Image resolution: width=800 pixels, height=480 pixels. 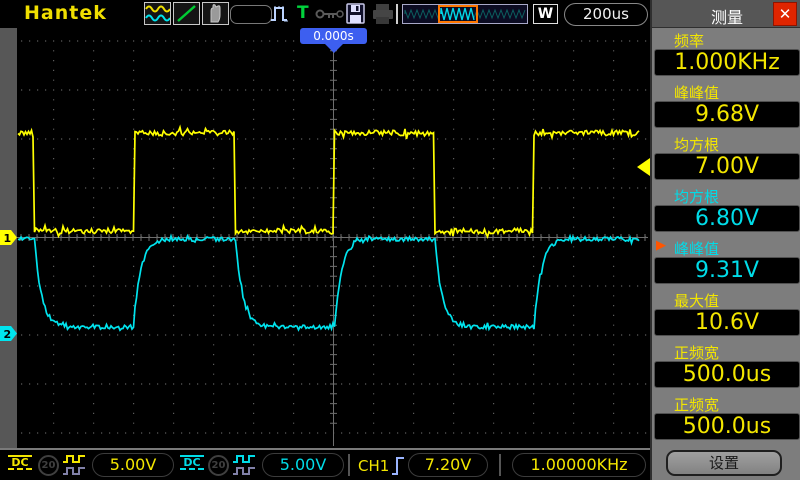 What do you see at coordinates (579, 465) in the screenshot?
I see `frequency-counter-readout: 1.00000KHz` at bounding box center [579, 465].